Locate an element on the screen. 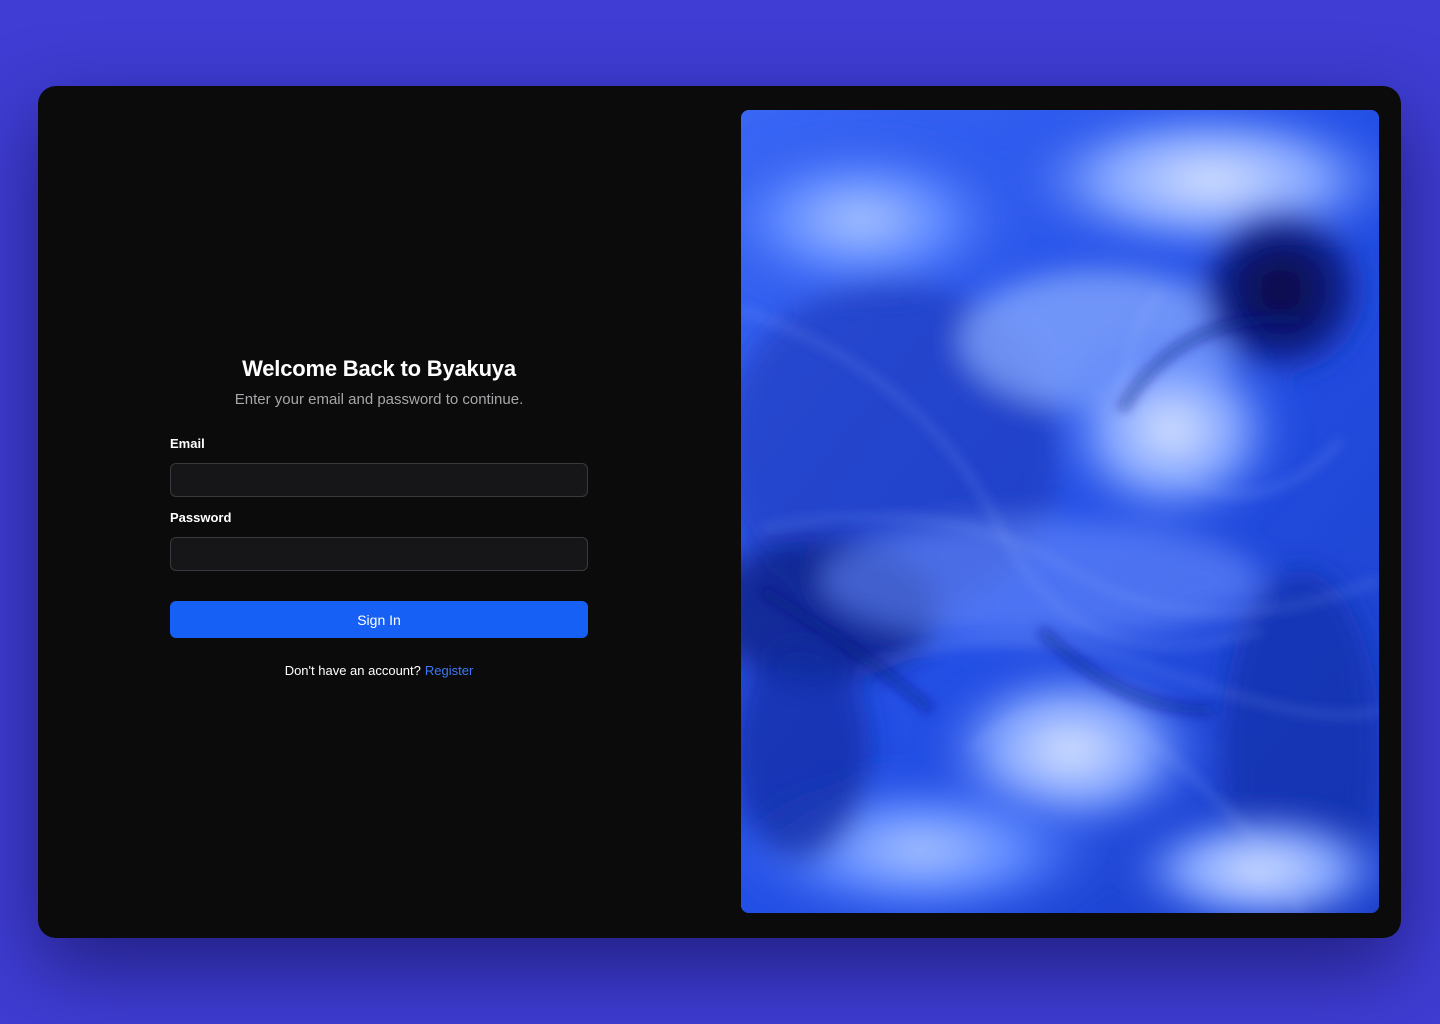 This screenshot has height=1024, width=1440. email-label: Email is located at coordinates (187, 443).